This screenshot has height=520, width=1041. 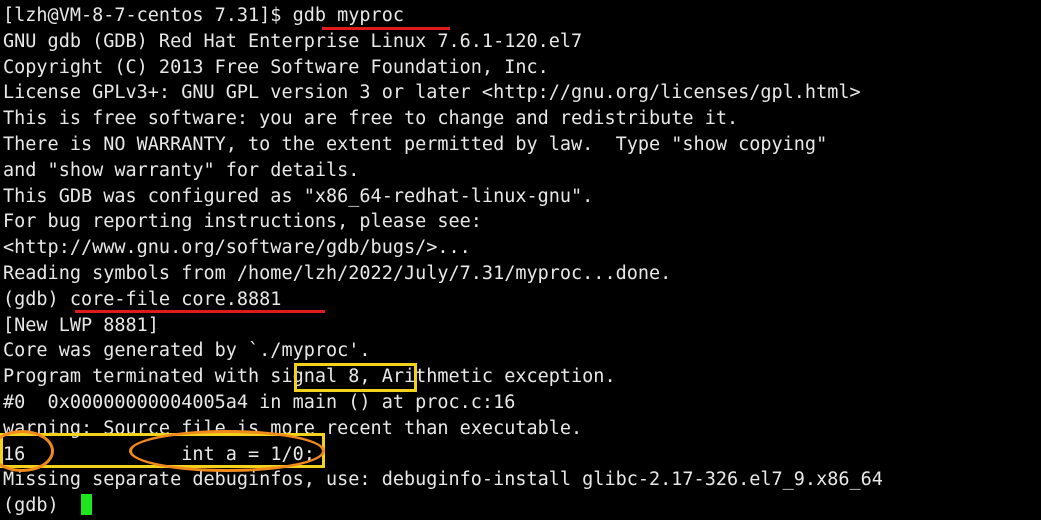 I want to click on terminal-cursor, so click(x=86, y=505).